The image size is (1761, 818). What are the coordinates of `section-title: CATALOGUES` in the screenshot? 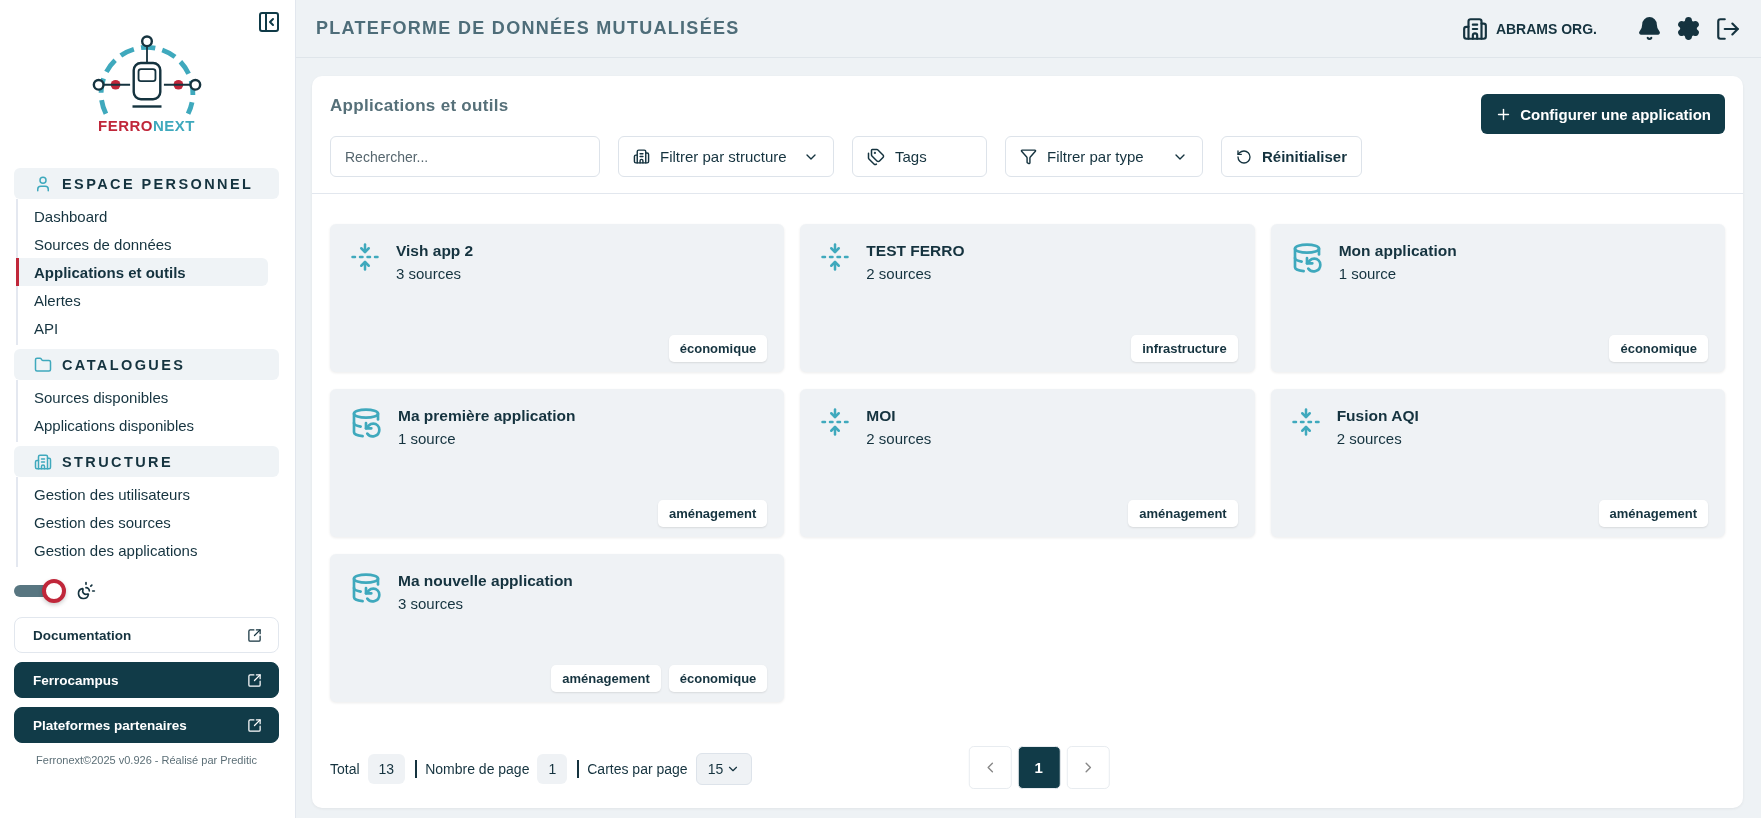 It's located at (124, 364).